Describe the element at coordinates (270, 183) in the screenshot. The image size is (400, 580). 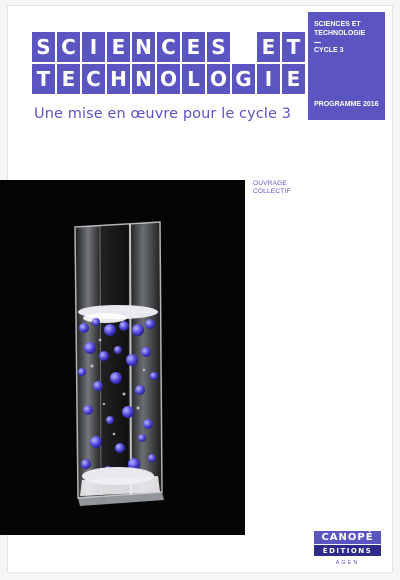
I see `ouvrage-line-1: OUVRAGE` at that location.